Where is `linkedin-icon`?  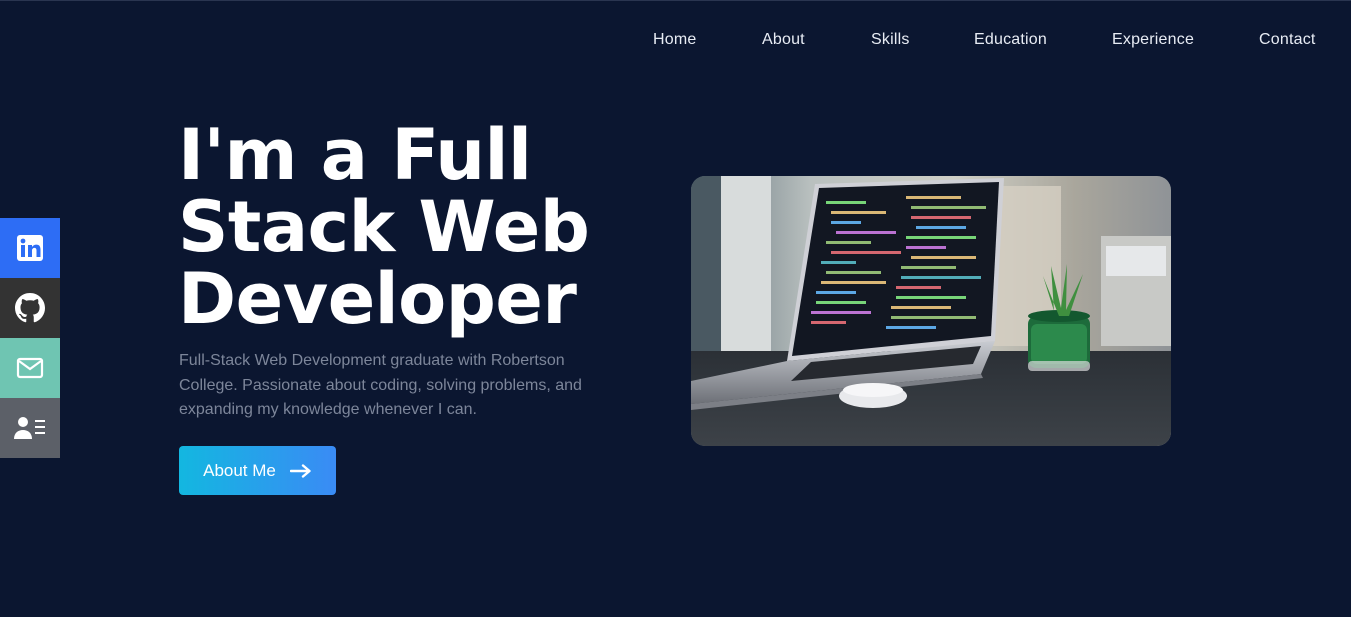 linkedin-icon is located at coordinates (30, 248).